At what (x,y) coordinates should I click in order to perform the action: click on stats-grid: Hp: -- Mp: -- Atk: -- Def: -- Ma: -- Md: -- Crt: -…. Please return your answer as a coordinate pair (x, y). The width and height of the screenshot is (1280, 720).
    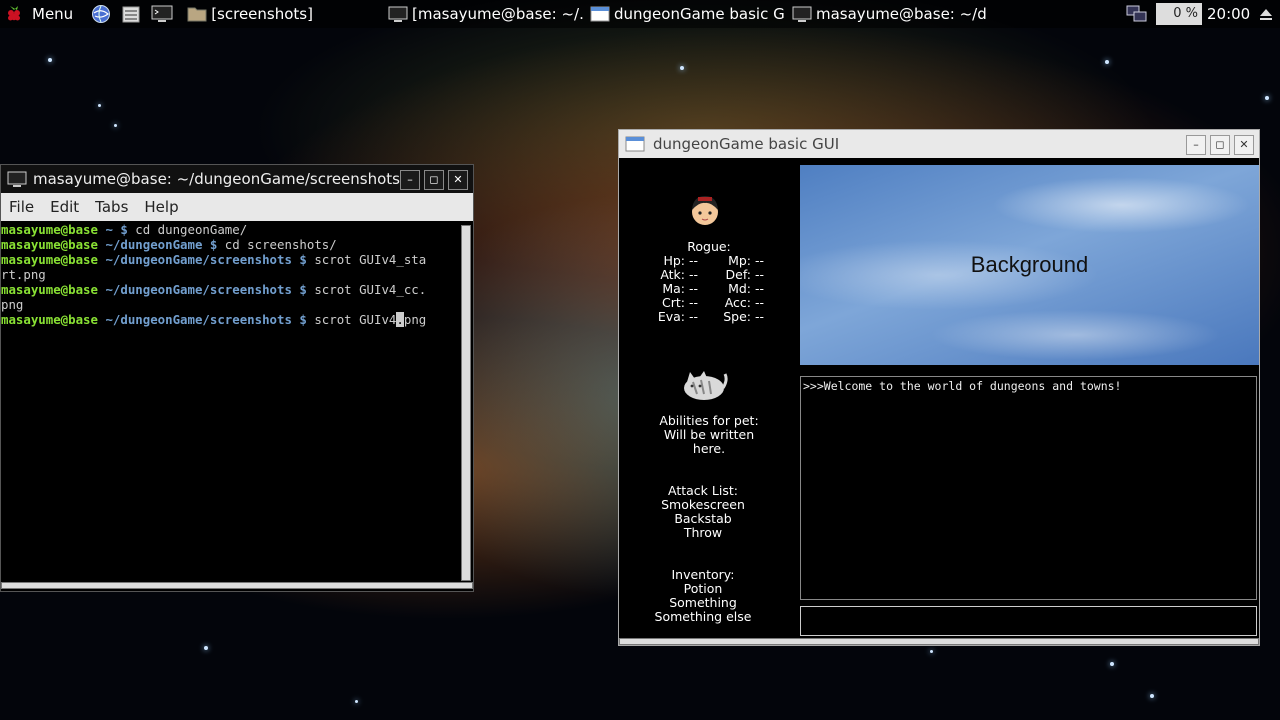
    Looking at the image, I should click on (709, 289).